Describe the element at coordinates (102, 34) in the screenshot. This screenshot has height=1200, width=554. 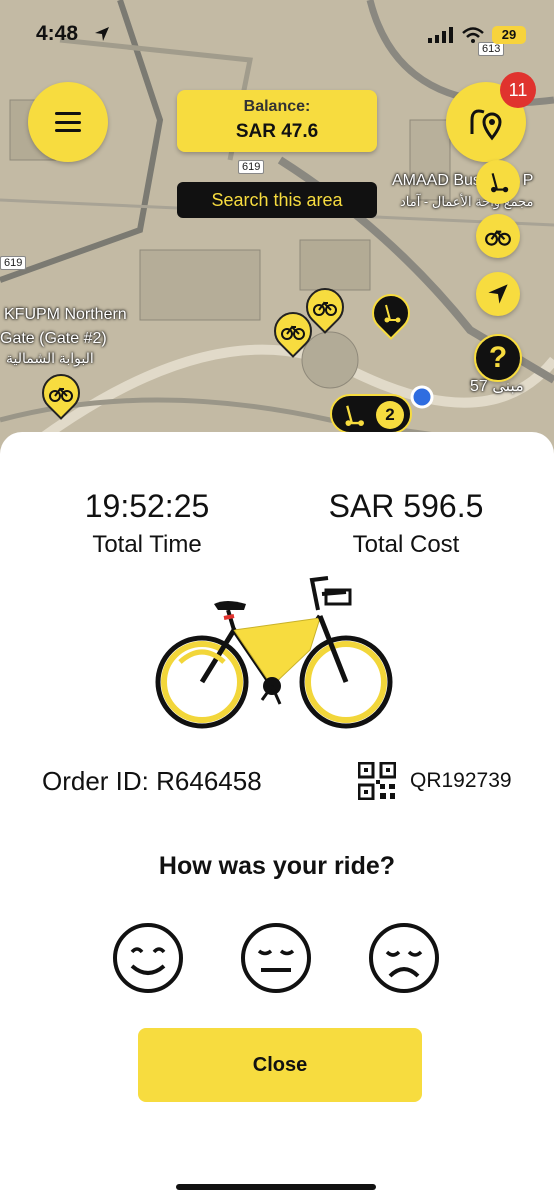
I see `location-arrow-icon` at that location.